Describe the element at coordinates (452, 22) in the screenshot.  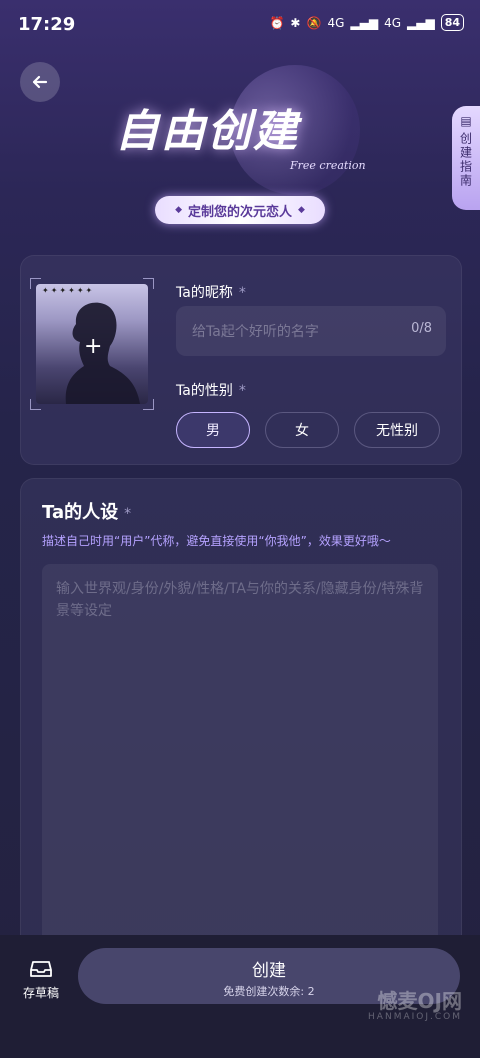
I see `battery-icon: 84` at that location.